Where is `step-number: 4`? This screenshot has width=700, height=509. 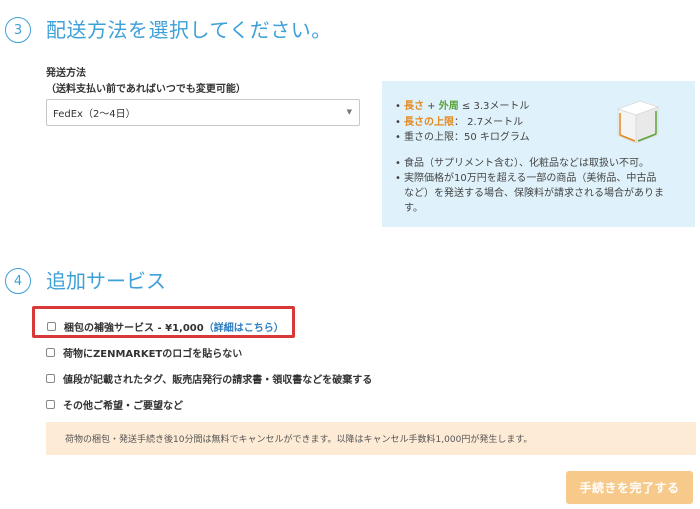
step-number: 4 is located at coordinates (18, 281).